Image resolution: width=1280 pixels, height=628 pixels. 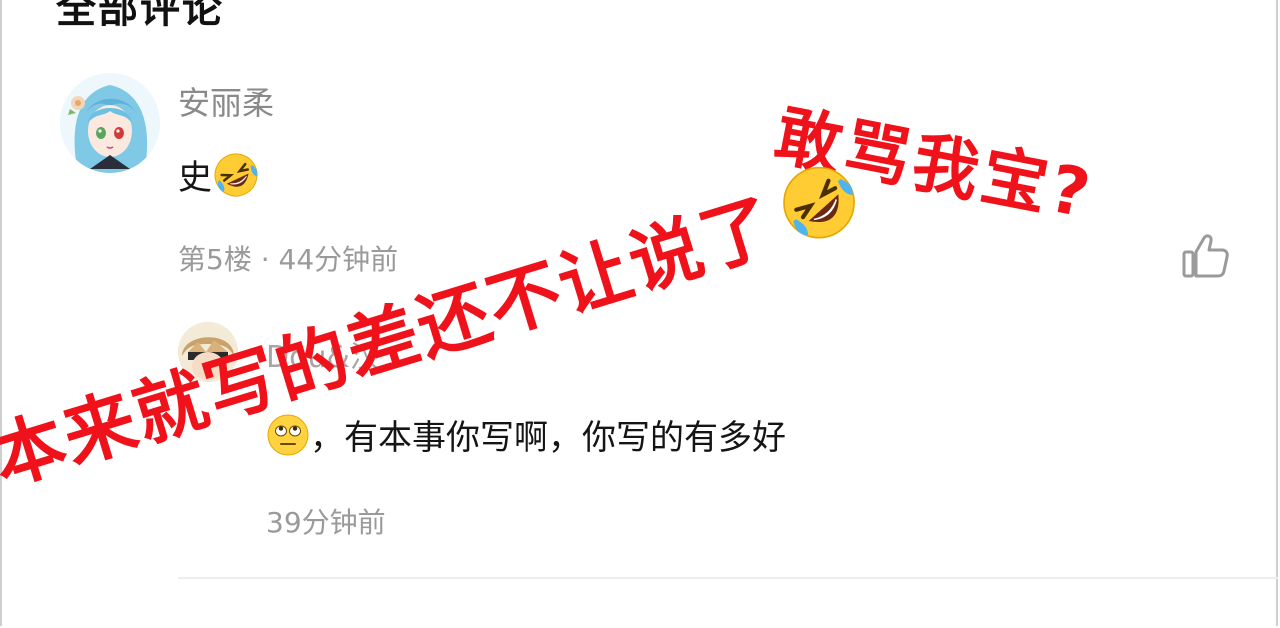 I want to click on reply-meta: 39分钟前, so click(x=326, y=521).